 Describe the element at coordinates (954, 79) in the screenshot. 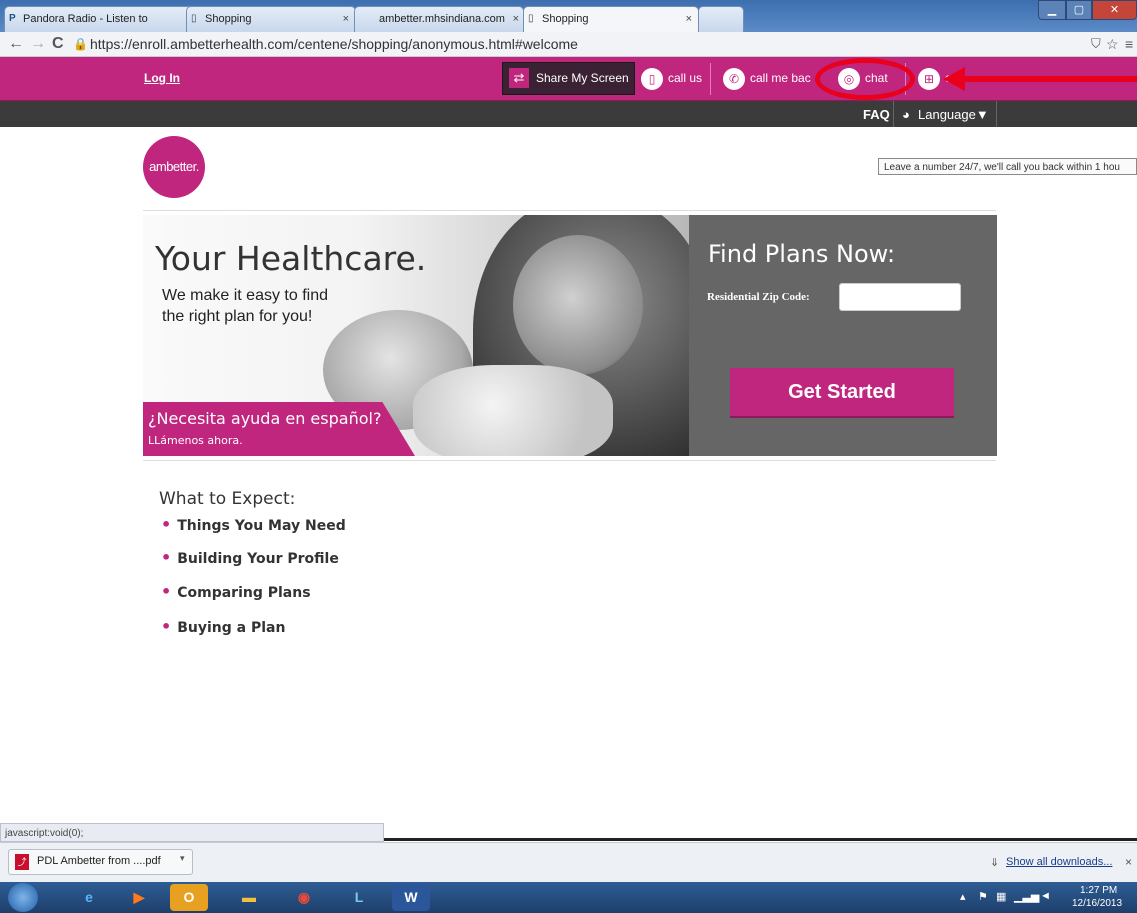

I see `annotation-arrow-head` at that location.